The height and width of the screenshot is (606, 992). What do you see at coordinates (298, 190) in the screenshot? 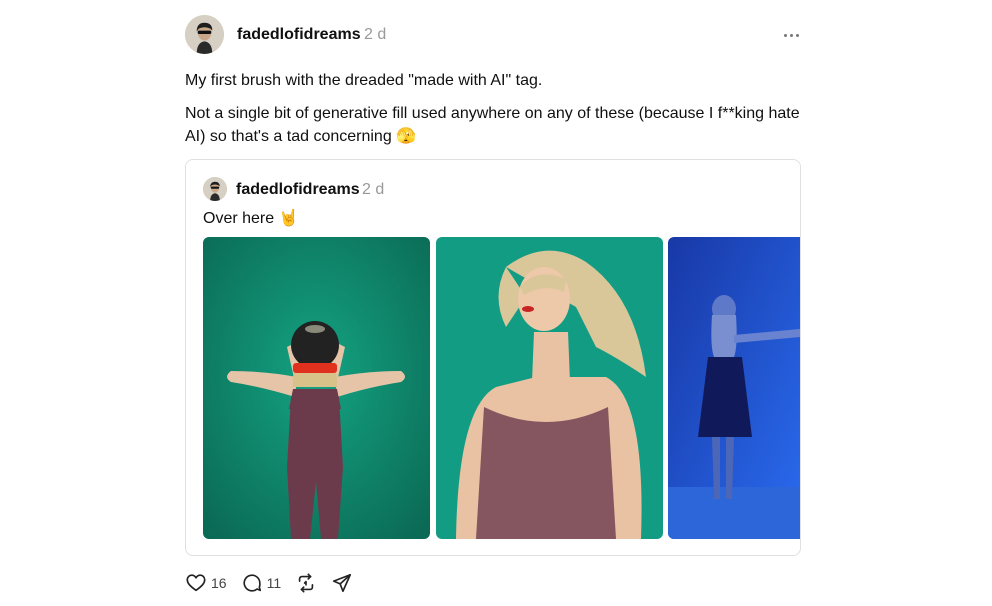
I see `quoted-author-username: fadedlofidreams` at bounding box center [298, 190].